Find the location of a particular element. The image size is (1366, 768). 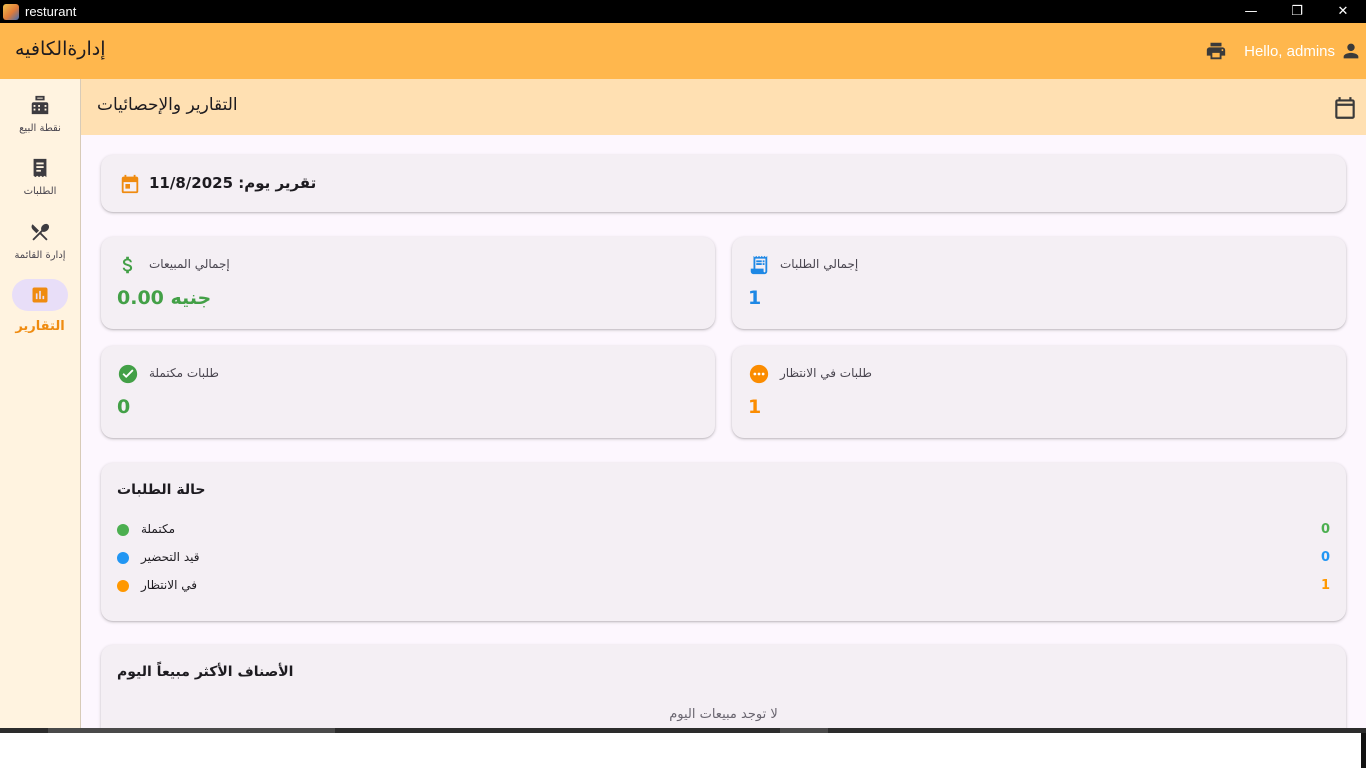

minimize-button: — is located at coordinates (1251, 11).